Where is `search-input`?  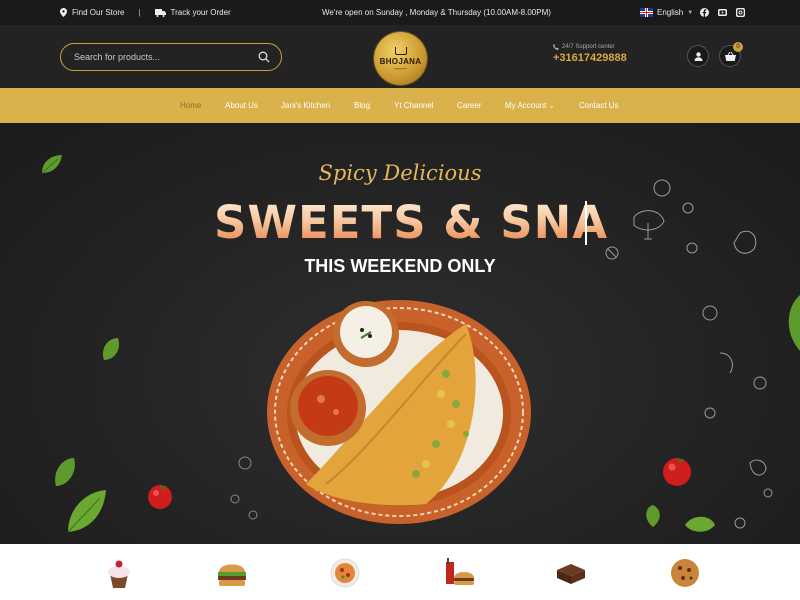
search-input is located at coordinates (164, 57).